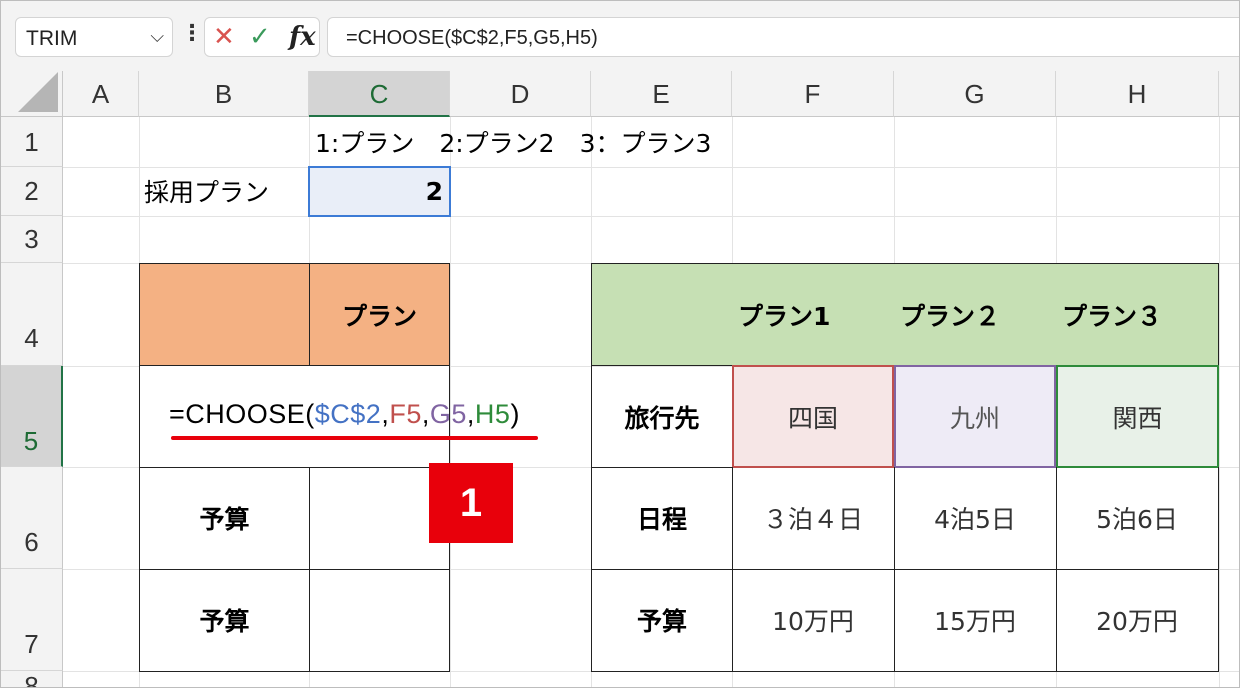 Image resolution: width=1240 pixels, height=688 pixels. I want to click on cell-f7-text: 10万円, so click(813, 621).